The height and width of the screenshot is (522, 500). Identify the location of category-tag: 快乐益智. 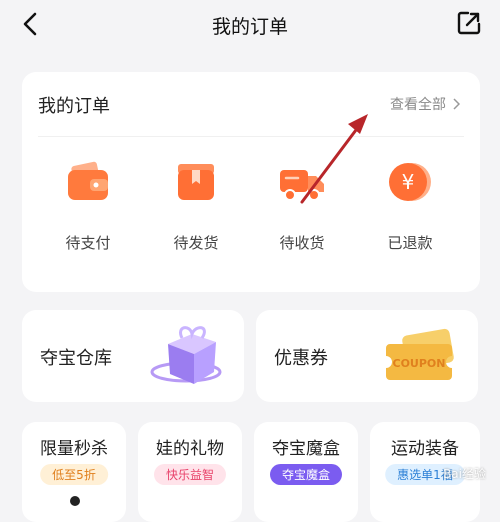
(190, 474).